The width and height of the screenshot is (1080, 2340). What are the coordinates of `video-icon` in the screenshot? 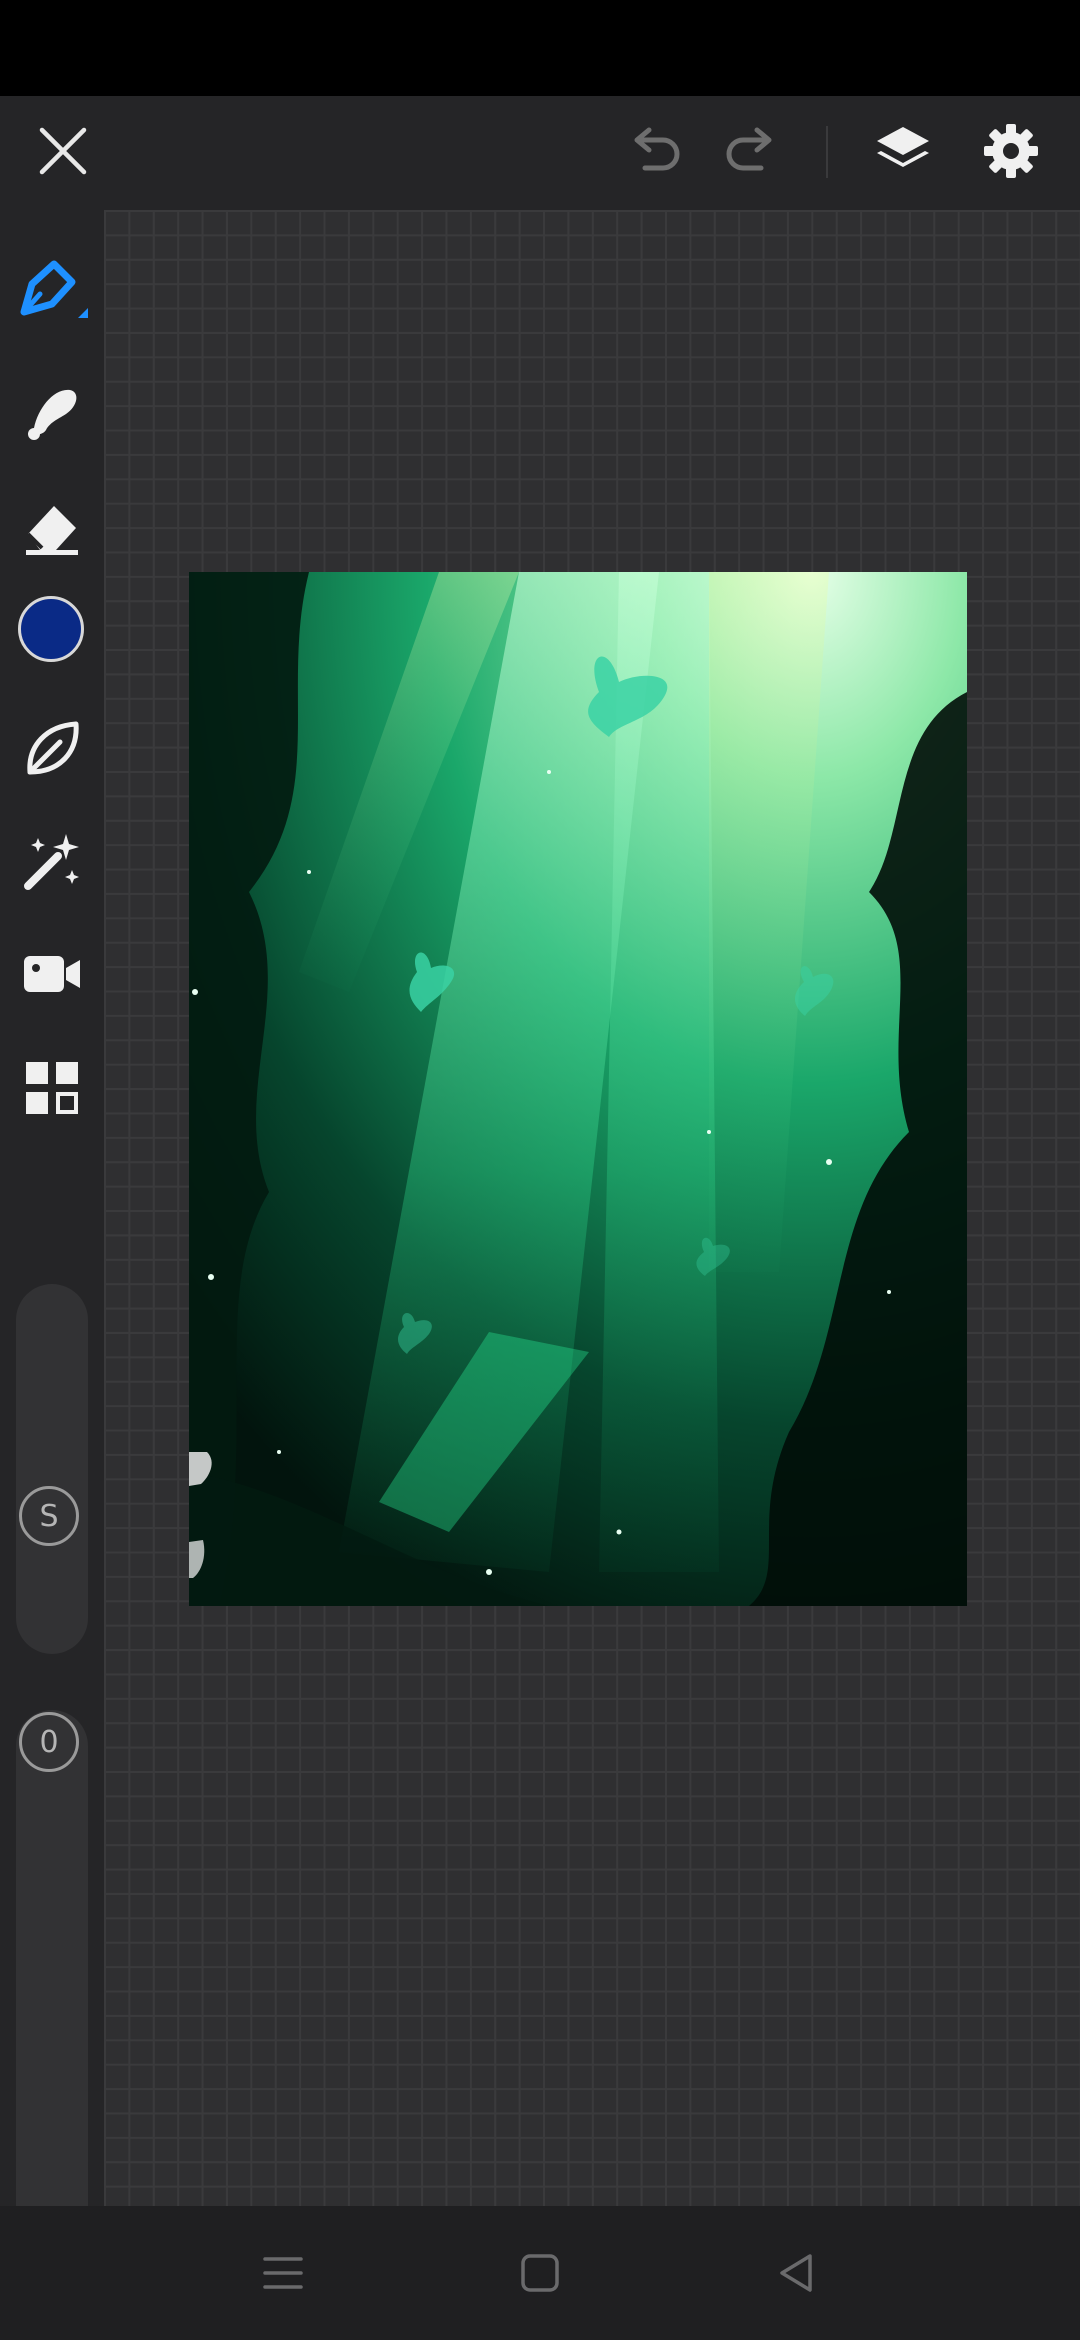 It's located at (52, 974).